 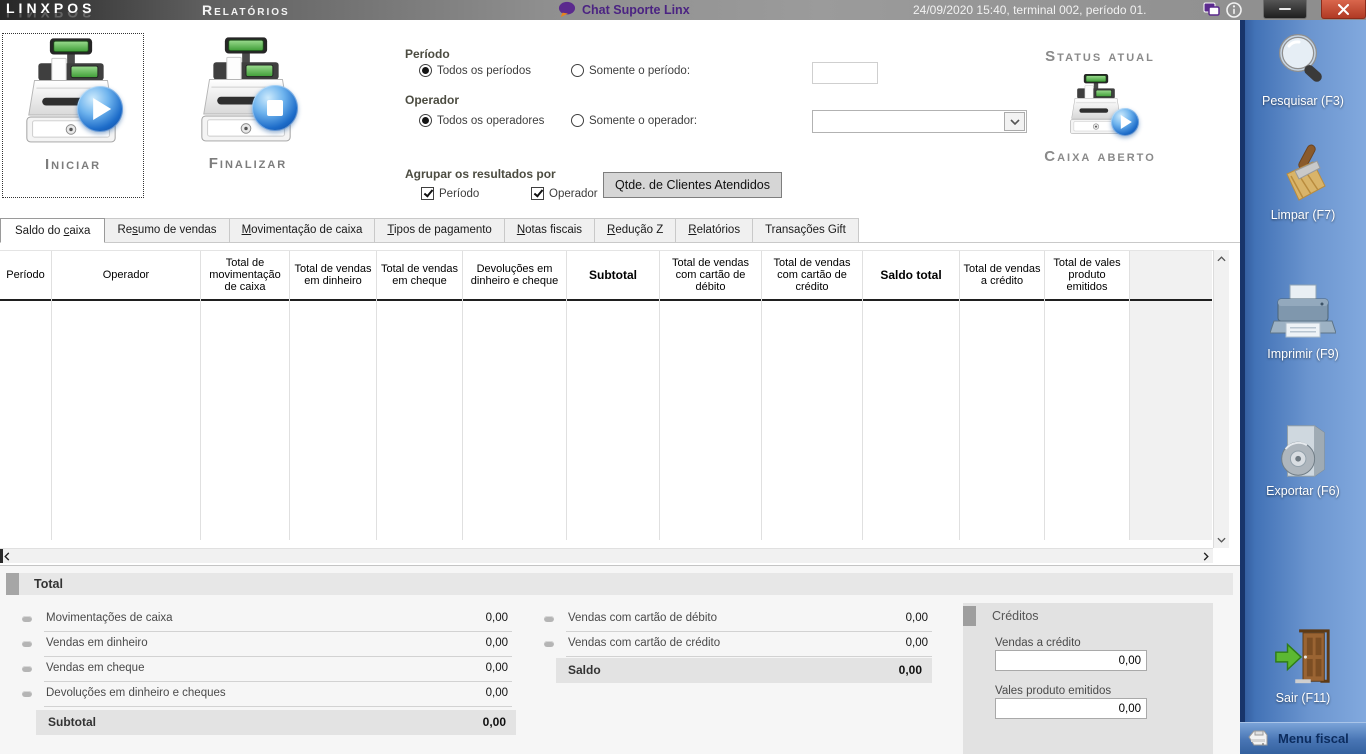 I want to click on tab-saldo-do-caixa: Saldo do caixa, so click(x=53, y=230).